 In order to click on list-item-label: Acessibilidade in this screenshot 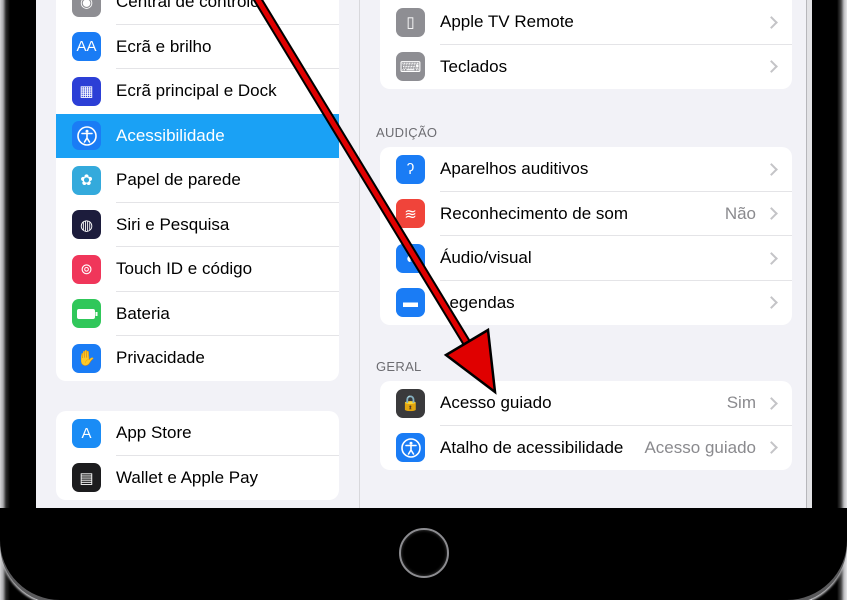, I will do `click(170, 135)`.